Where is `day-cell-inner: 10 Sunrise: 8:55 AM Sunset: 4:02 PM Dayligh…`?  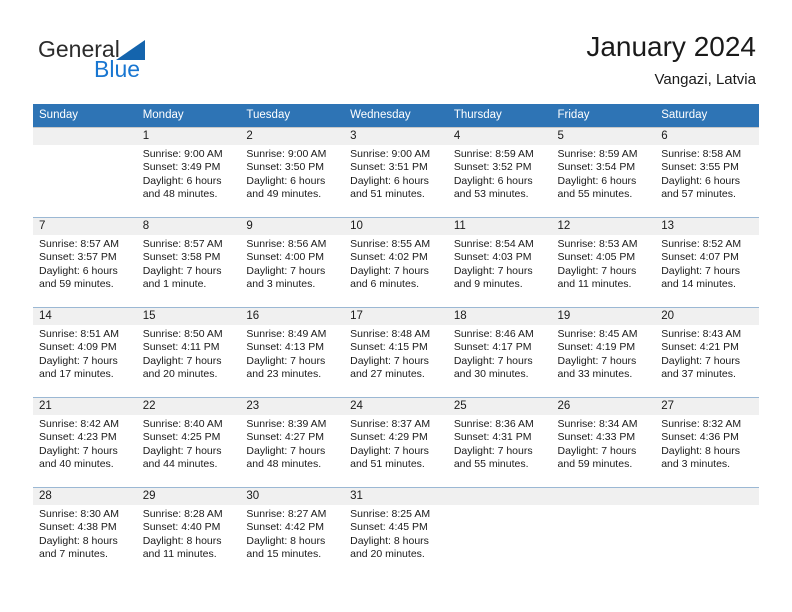 day-cell-inner: 10 Sunrise: 8:55 AM Sunset: 4:02 PM Dayligh… is located at coordinates (396, 262).